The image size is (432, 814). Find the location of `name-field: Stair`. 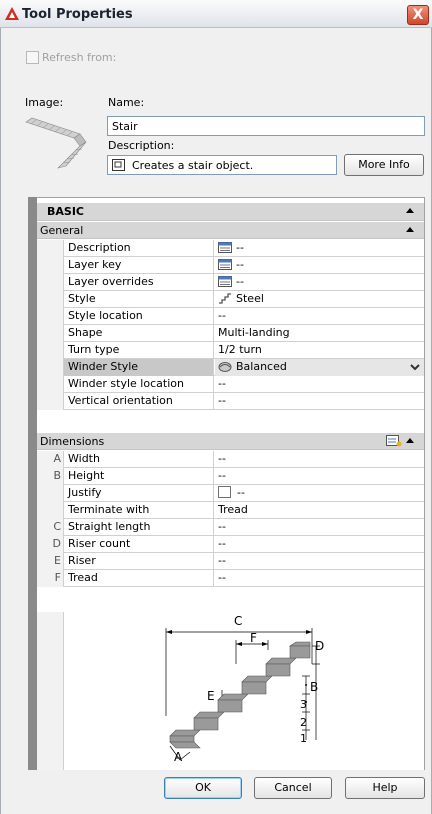

name-field: Stair is located at coordinates (266, 126).